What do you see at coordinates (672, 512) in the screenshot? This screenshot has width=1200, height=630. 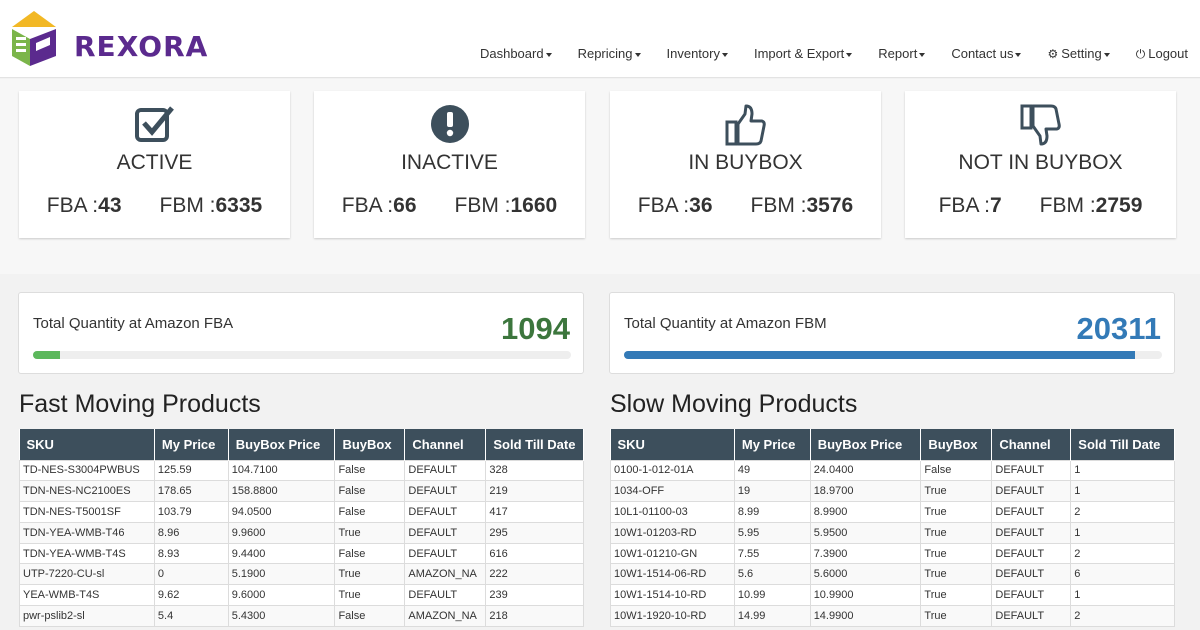 I see `table-cell: 10L1-01100-03` at bounding box center [672, 512].